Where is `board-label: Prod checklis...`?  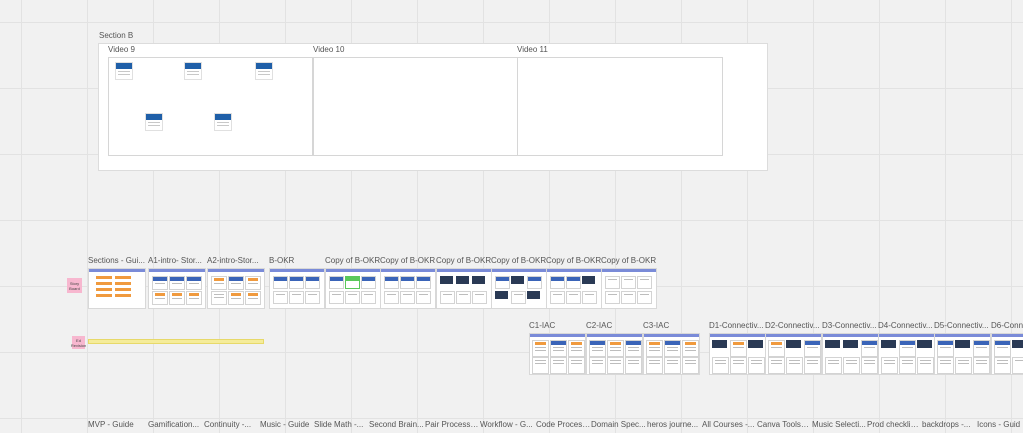
board-label: Prod checklis... is located at coordinates (894, 424).